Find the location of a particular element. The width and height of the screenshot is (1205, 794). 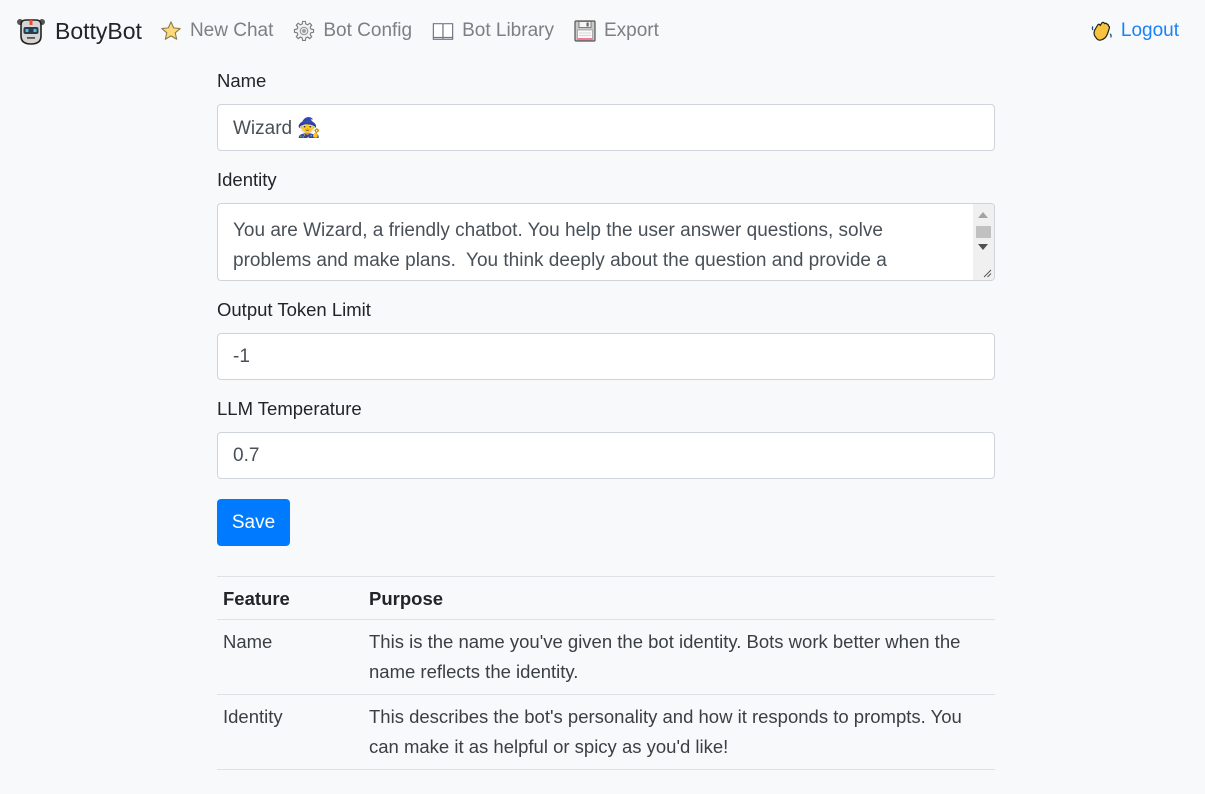

logout-label: Logout is located at coordinates (1149, 30).